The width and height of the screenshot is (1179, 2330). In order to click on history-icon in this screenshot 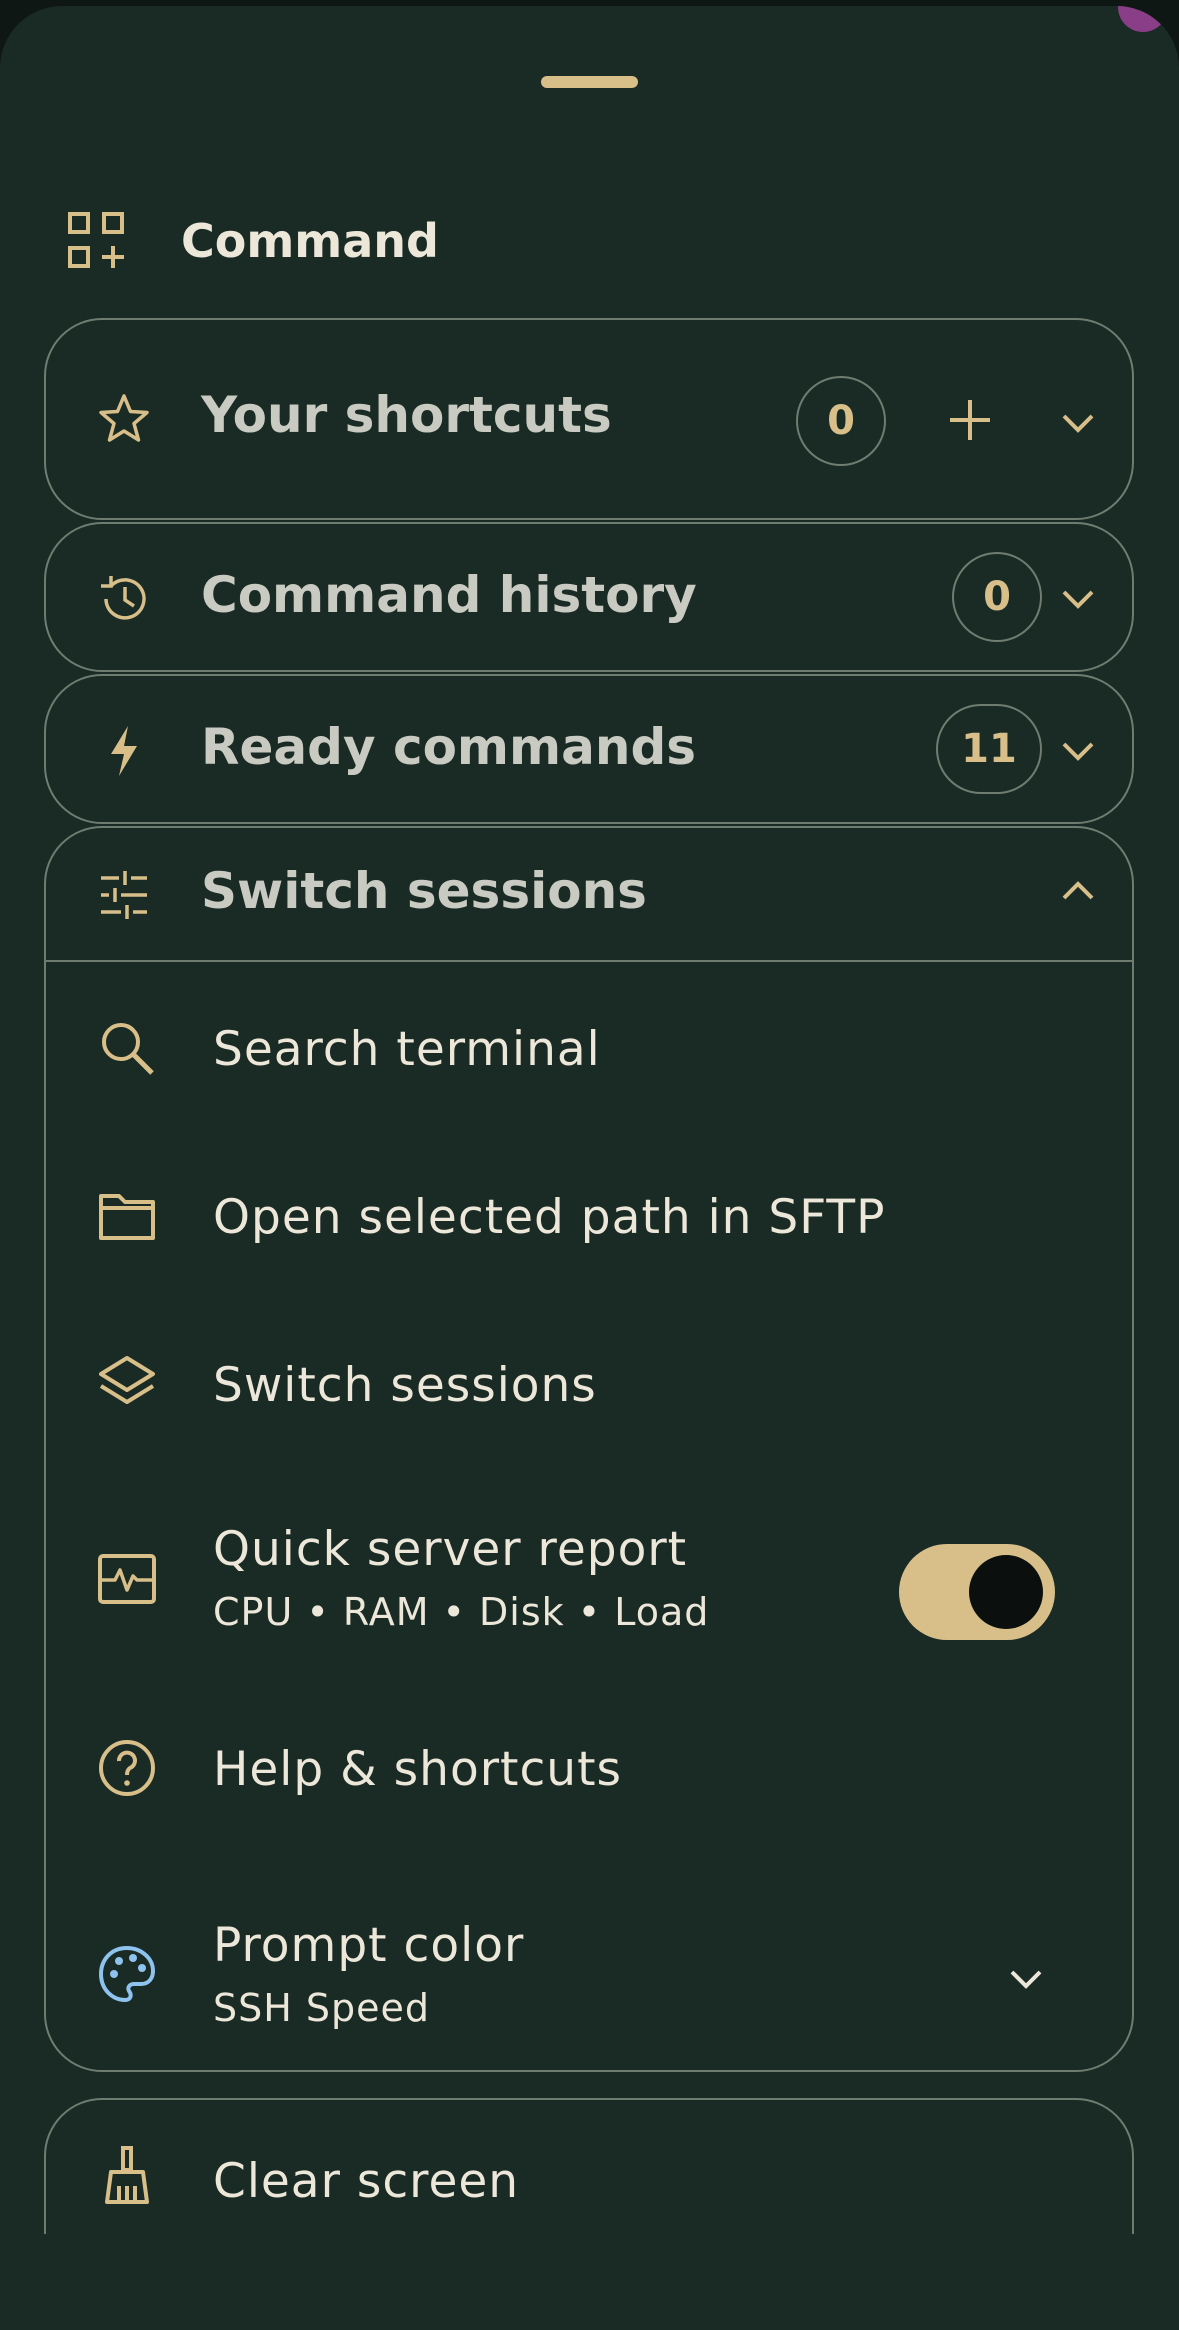, I will do `click(123, 598)`.